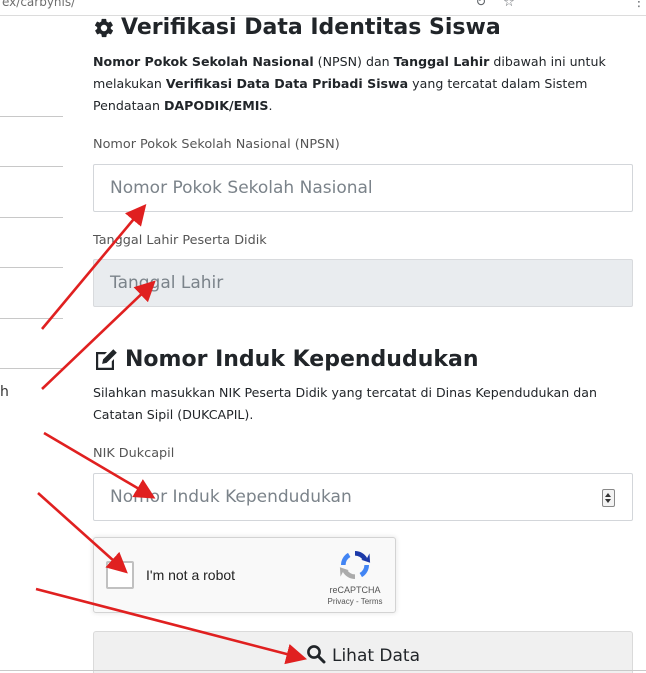 The width and height of the screenshot is (646, 673). What do you see at coordinates (339, 61) in the screenshot?
I see `intro-npsn-abbr: (NPSN)` at bounding box center [339, 61].